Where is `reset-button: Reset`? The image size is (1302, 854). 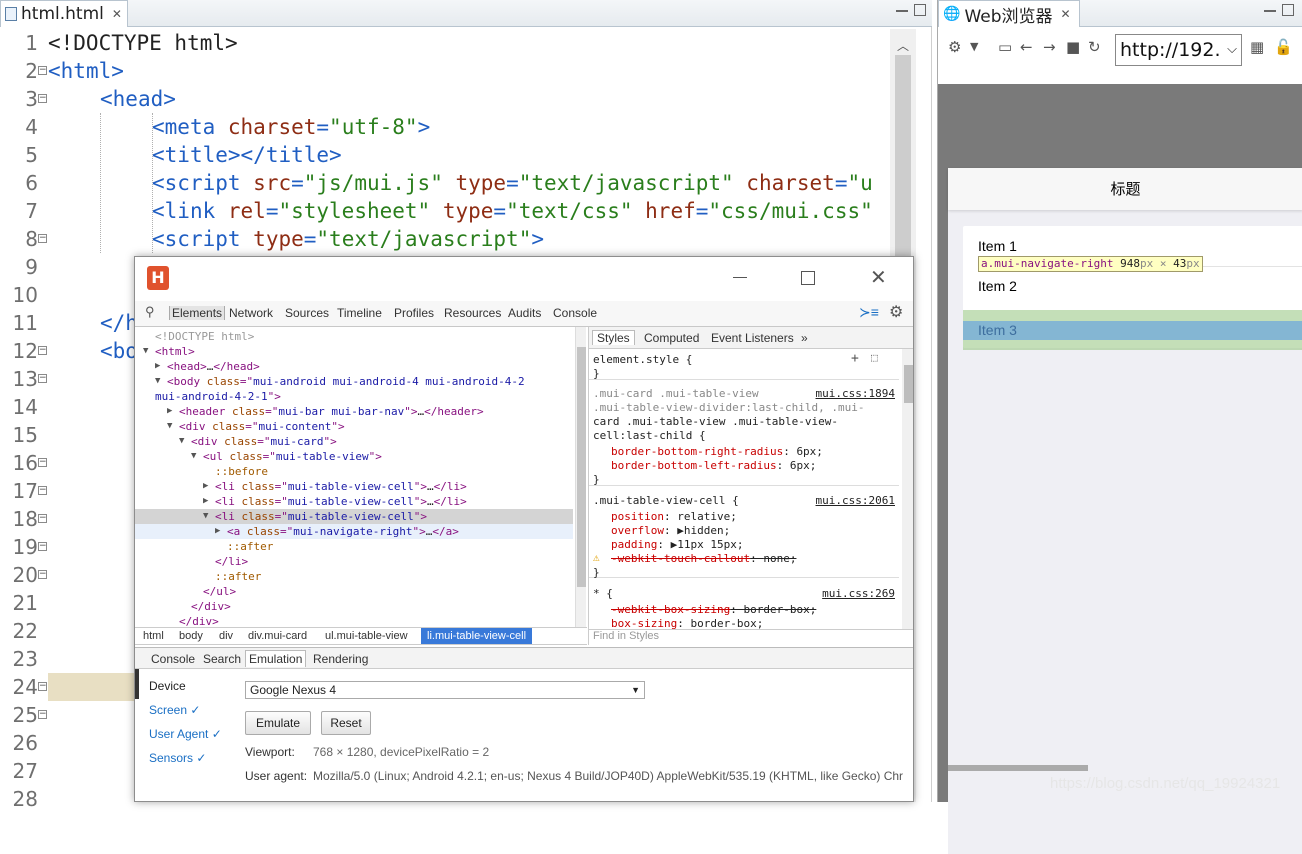
reset-button: Reset is located at coordinates (346, 723).